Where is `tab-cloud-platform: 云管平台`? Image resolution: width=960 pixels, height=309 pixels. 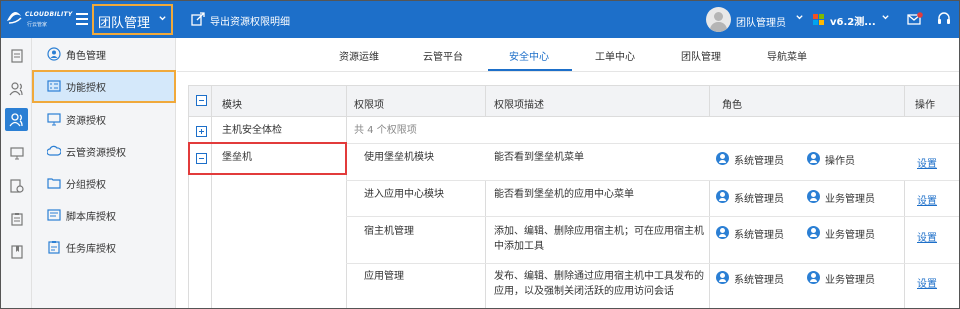 tab-cloud-platform: 云管平台 is located at coordinates (443, 55).